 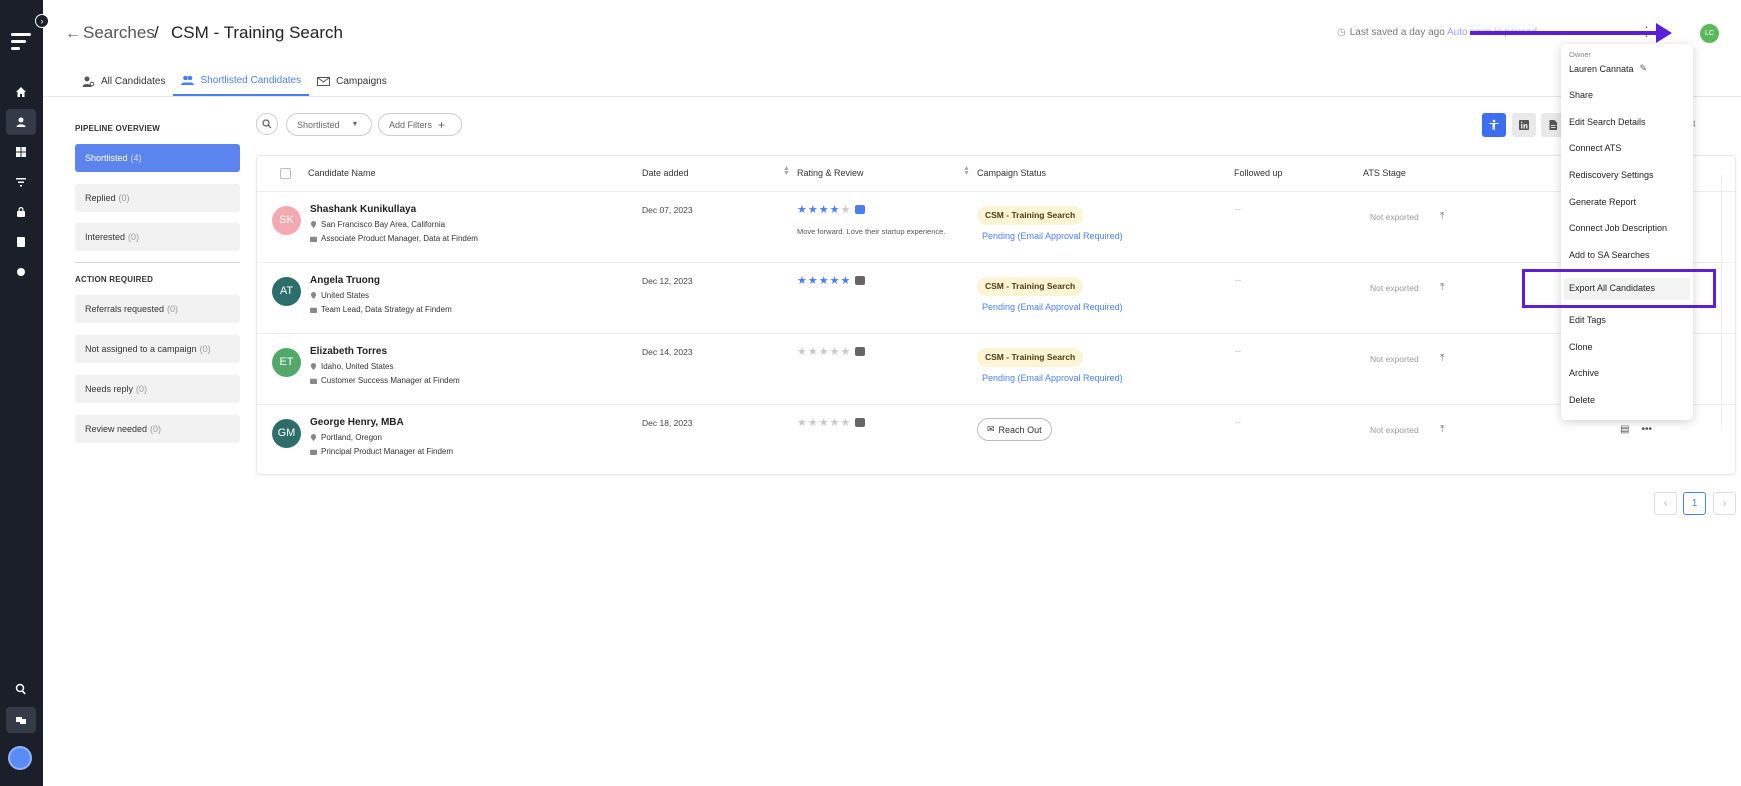 What do you see at coordinates (1646, 429) in the screenshot?
I see `more-horizontal-icon: •••` at bounding box center [1646, 429].